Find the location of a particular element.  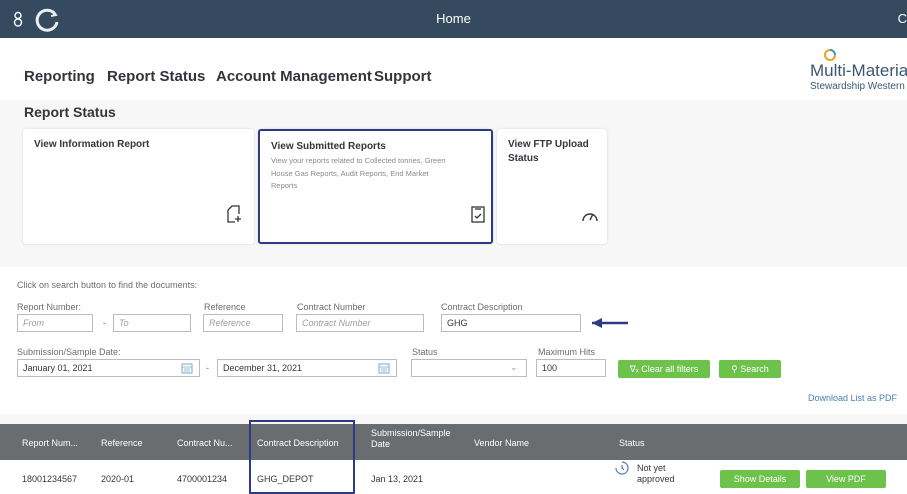

search-icon: ⚲ is located at coordinates (734, 369).